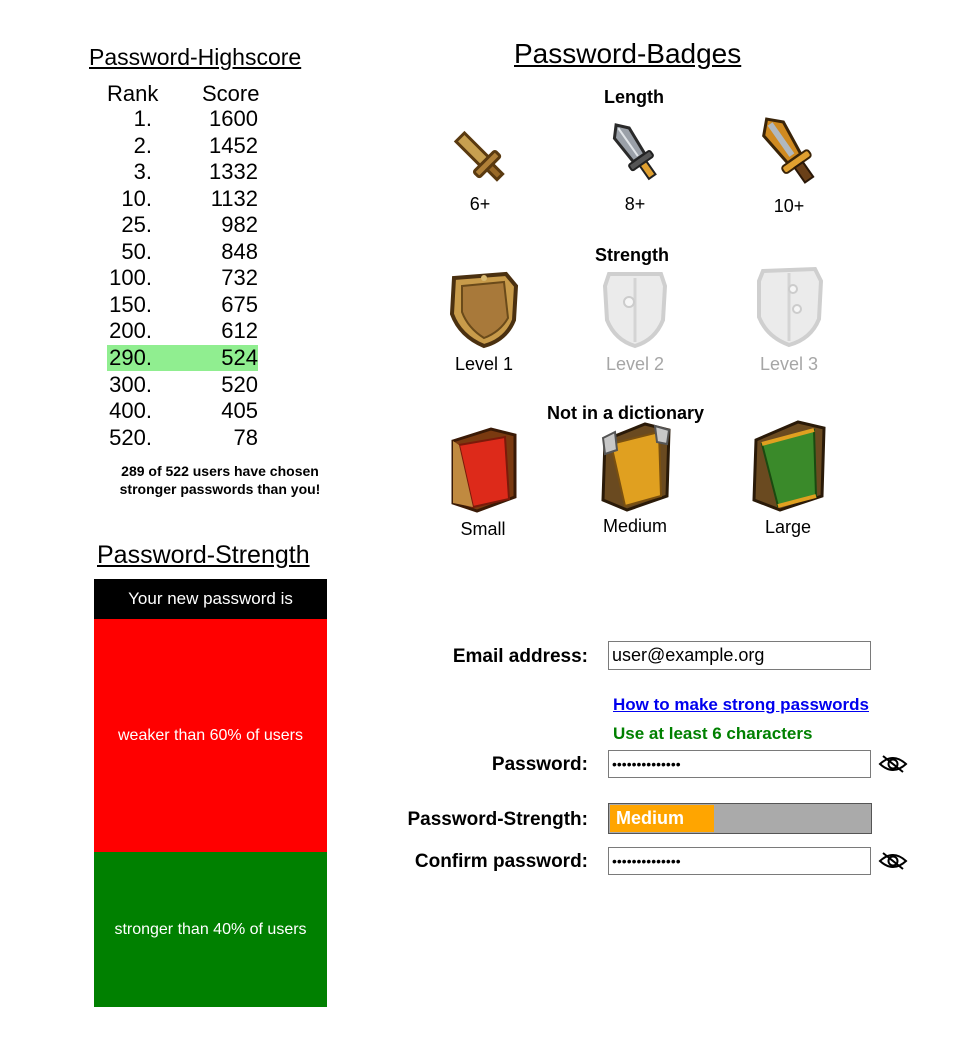  Describe the element at coordinates (182, 119) in the screenshot. I see `table-row: 1. 1600` at that location.